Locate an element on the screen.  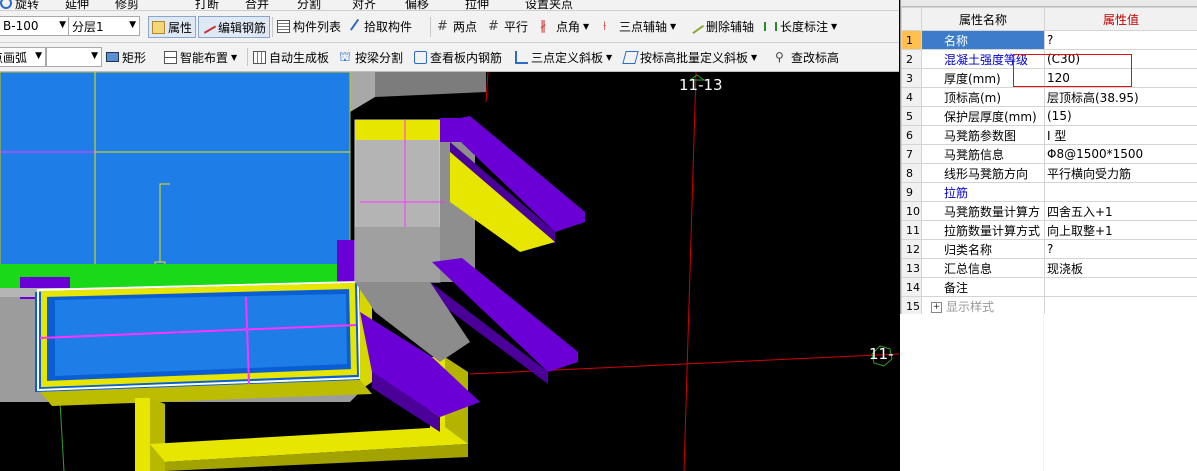
split-by-beam-button: ⛫ 按梁分割 is located at coordinates (371, 57).